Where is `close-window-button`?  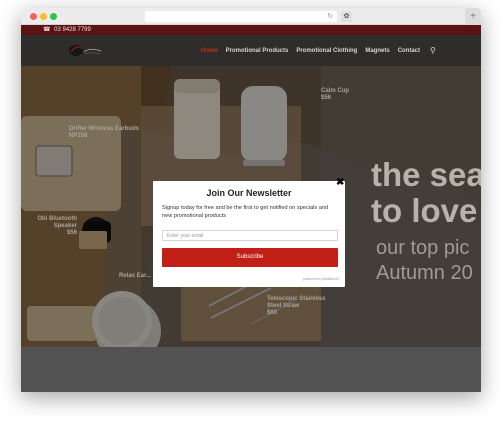
close-window-button is located at coordinates (33, 16).